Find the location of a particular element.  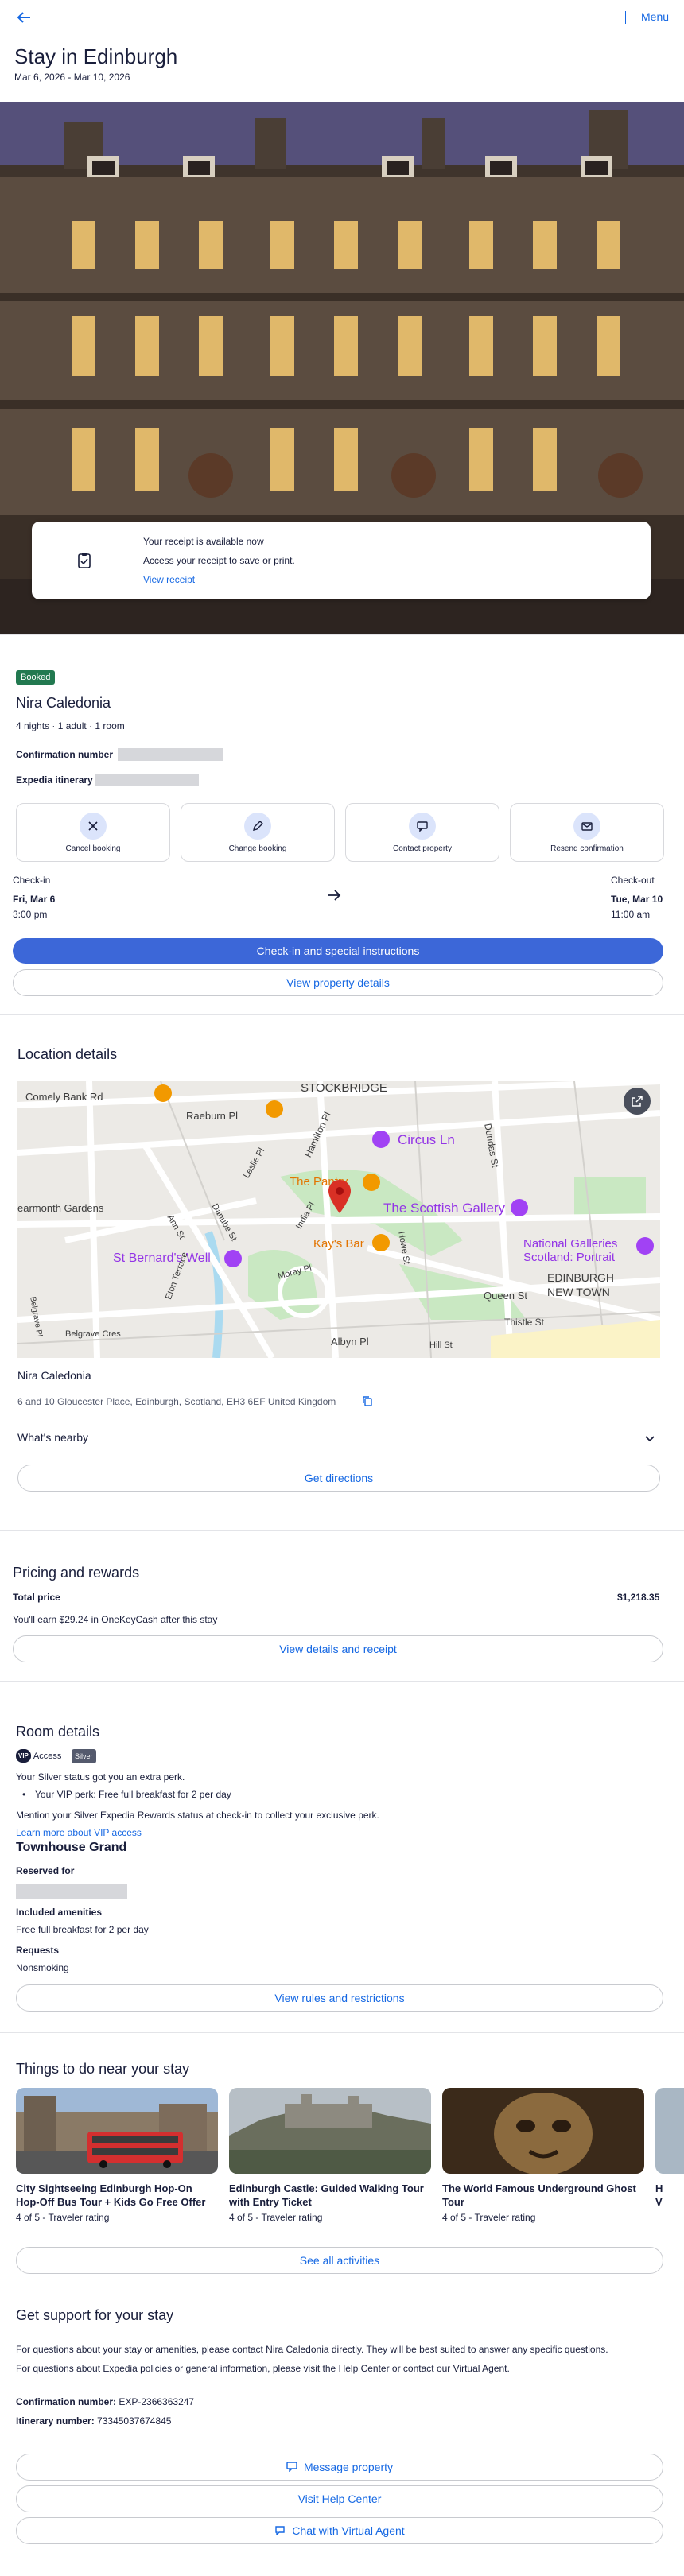

message-property-button: Message property is located at coordinates (339, 2468).